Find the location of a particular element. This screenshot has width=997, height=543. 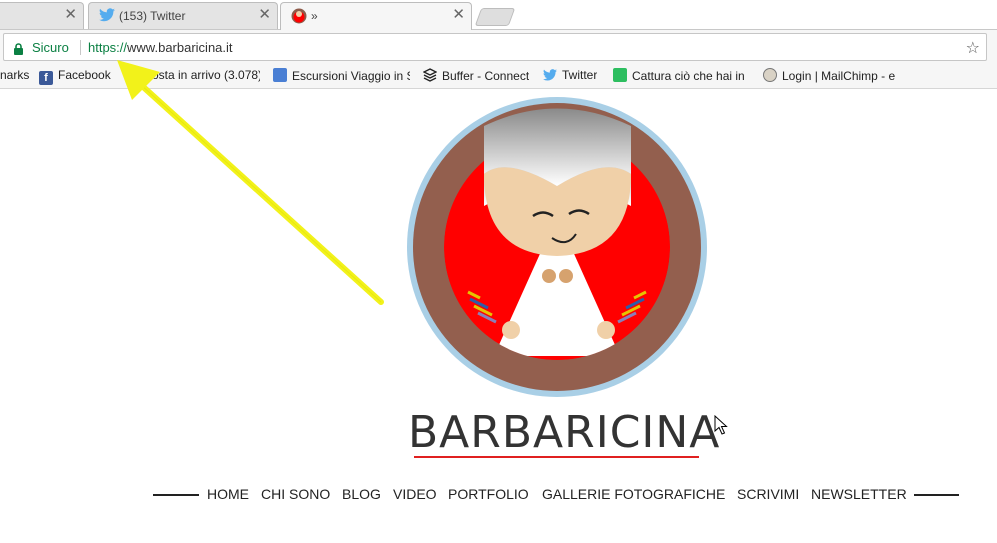

bookmark-label: Login | MailChimp - e is located at coordinates (839, 76).